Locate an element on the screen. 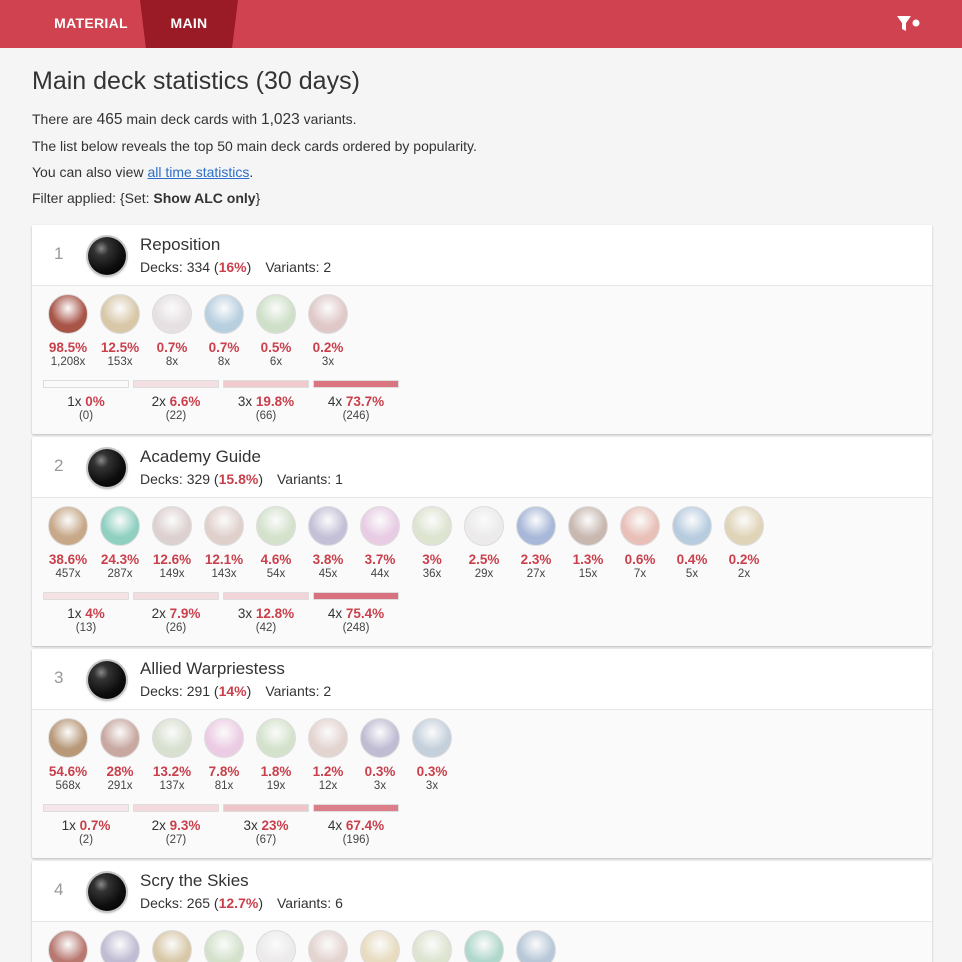  leader-usage-percent: 0.7% is located at coordinates (172, 347).